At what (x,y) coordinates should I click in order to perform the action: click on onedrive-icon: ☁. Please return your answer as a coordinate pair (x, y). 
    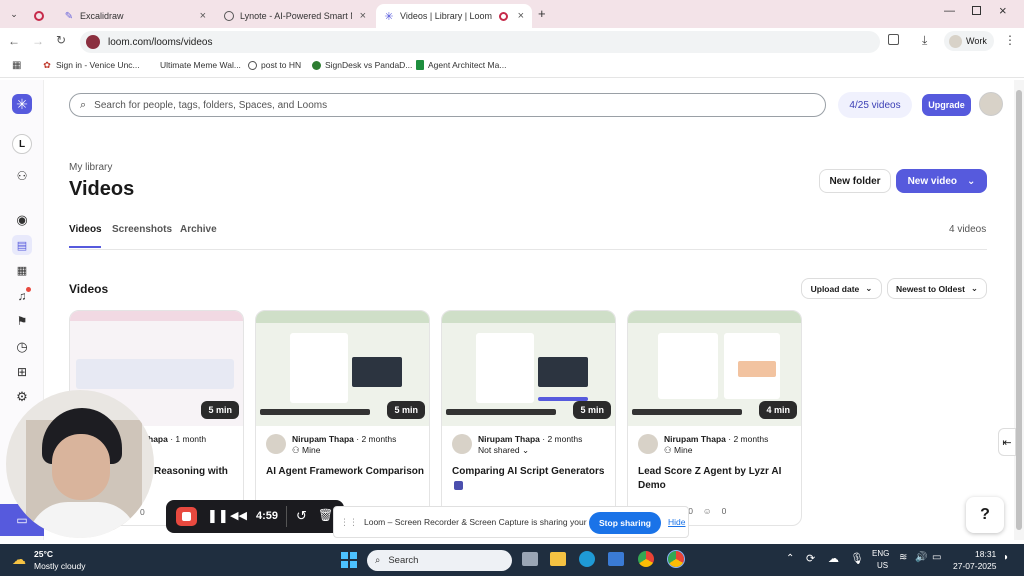
    Looking at the image, I should click on (833, 558).